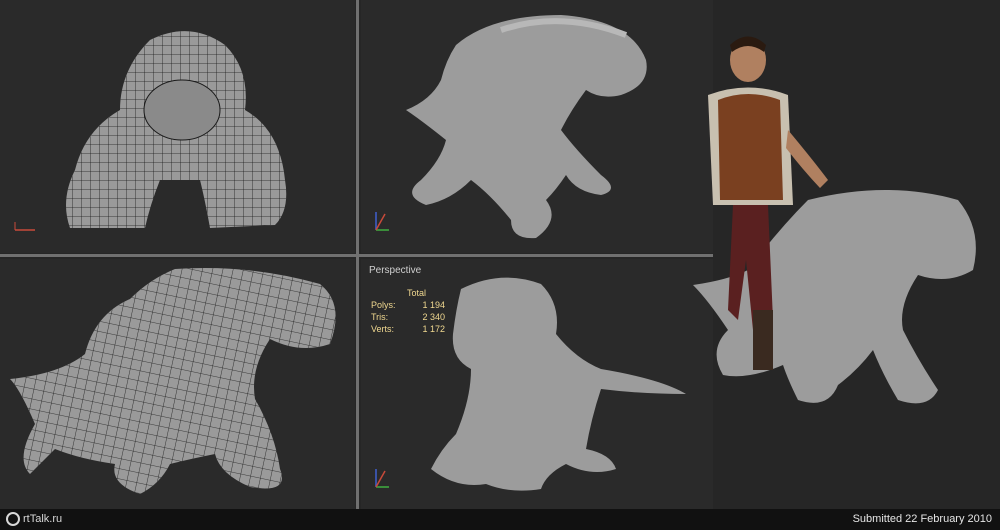 The height and width of the screenshot is (530, 1000). What do you see at coordinates (530, 384) in the screenshot?
I see `creature-shaded-back` at bounding box center [530, 384].